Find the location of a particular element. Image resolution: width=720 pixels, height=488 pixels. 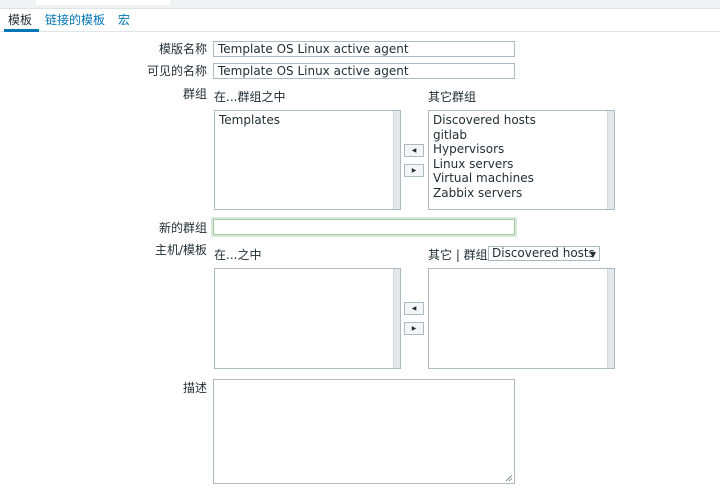

hosts-move-left-button: ◀ is located at coordinates (414, 308).